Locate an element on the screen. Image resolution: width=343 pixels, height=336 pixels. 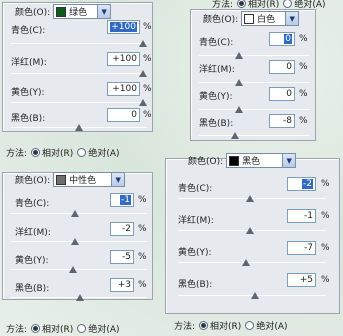
color-select: 绿色 ▼ is located at coordinates (82, 11).